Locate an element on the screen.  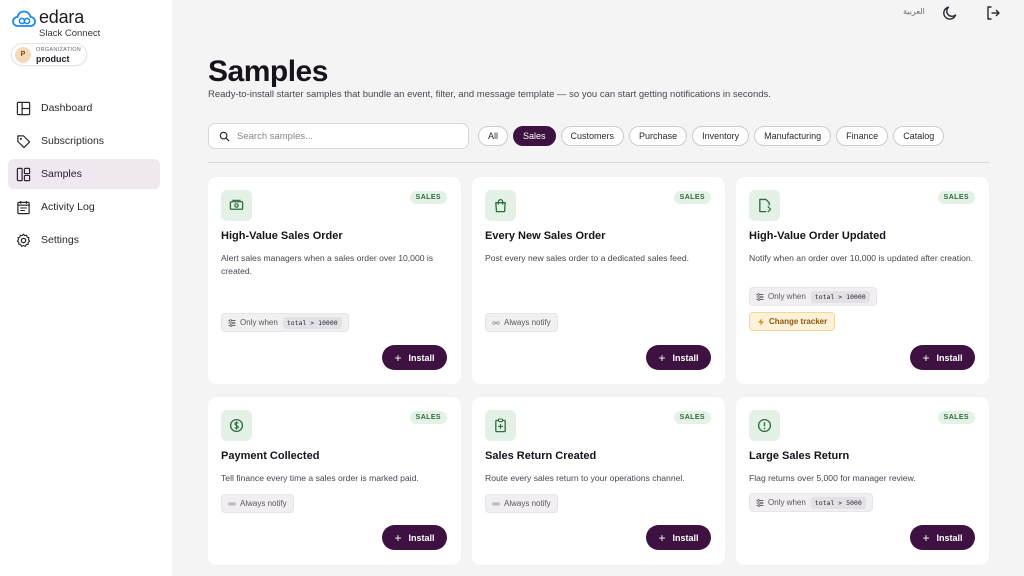
org-name: product is located at coordinates (53, 58).